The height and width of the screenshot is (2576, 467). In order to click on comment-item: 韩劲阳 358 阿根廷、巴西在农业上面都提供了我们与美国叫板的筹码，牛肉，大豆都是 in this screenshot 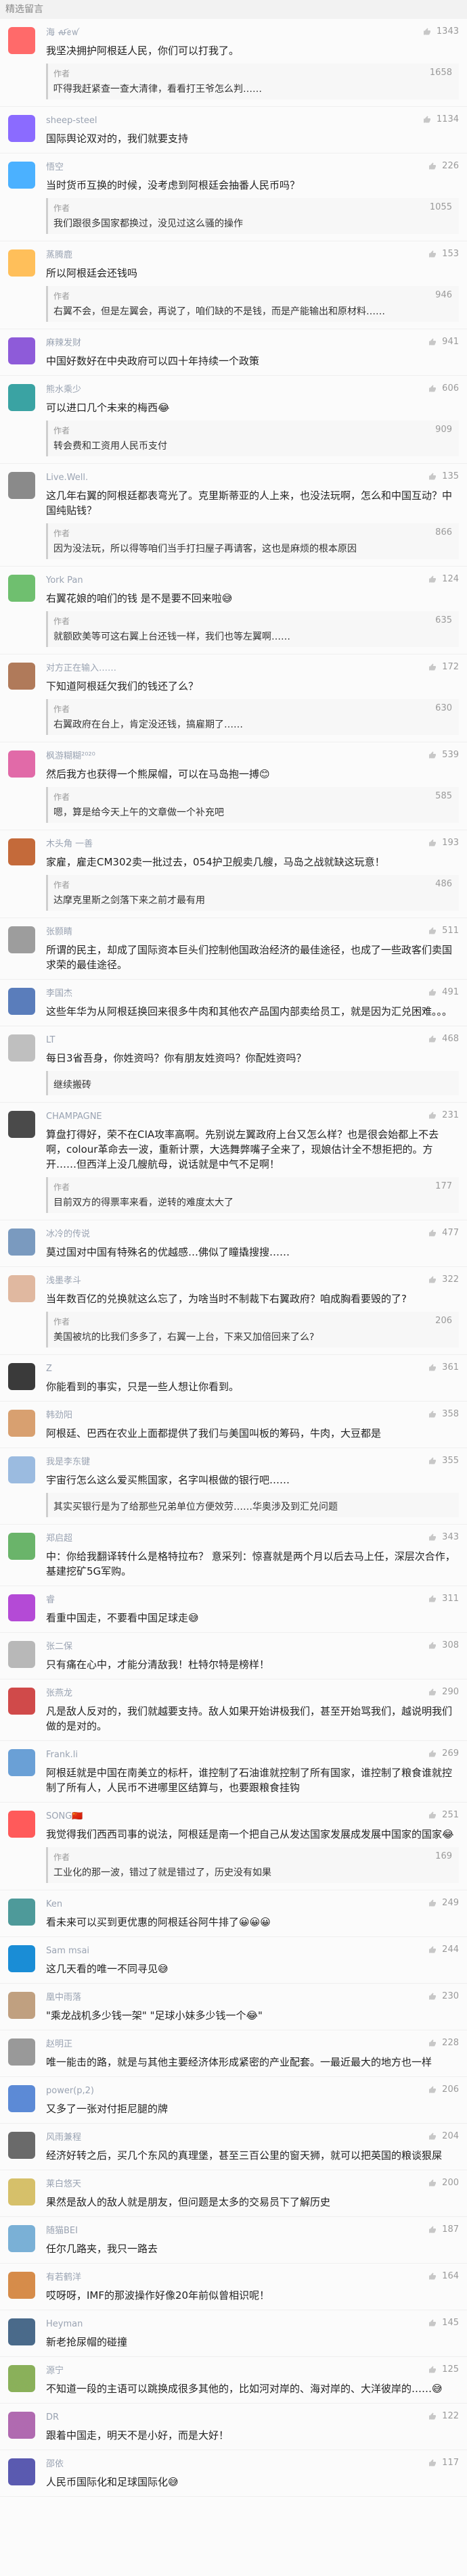, I will do `click(234, 1425)`.